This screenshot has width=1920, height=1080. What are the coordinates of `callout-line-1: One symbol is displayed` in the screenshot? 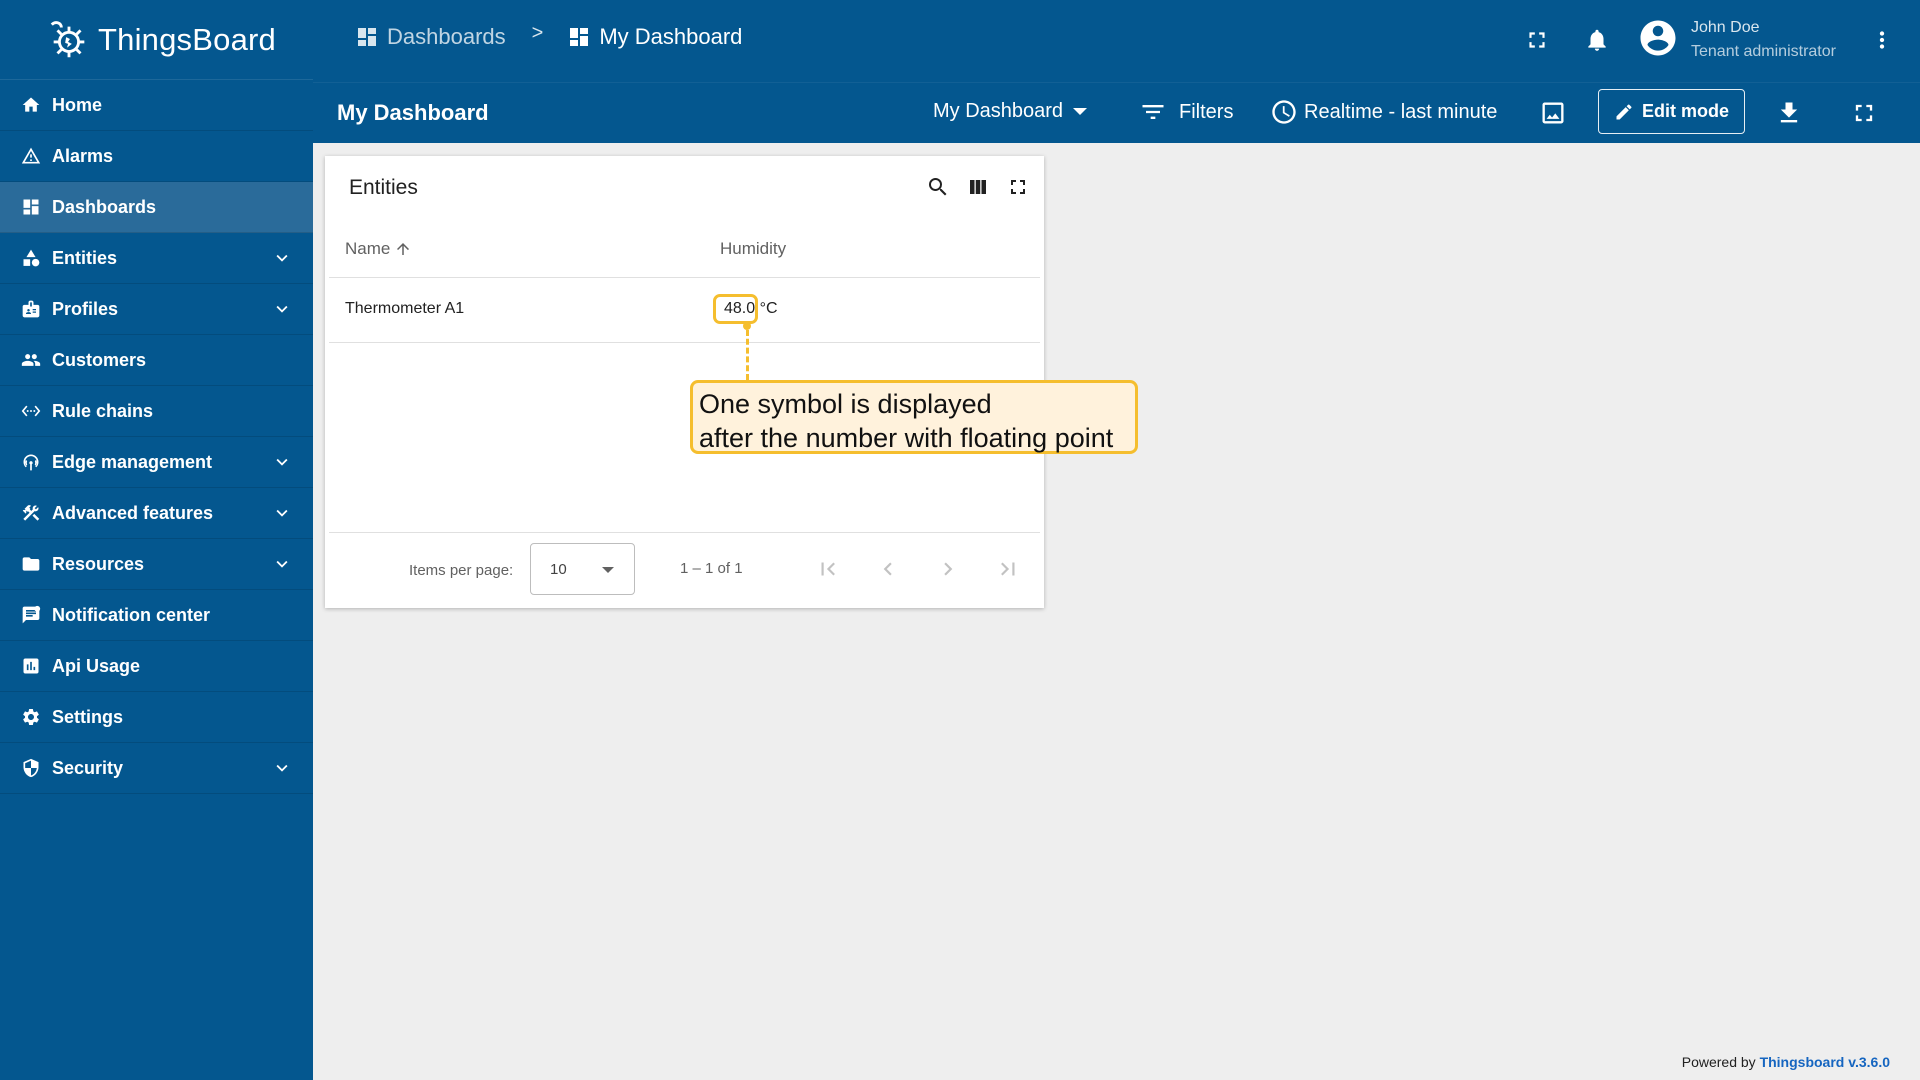 It's located at (845, 404).